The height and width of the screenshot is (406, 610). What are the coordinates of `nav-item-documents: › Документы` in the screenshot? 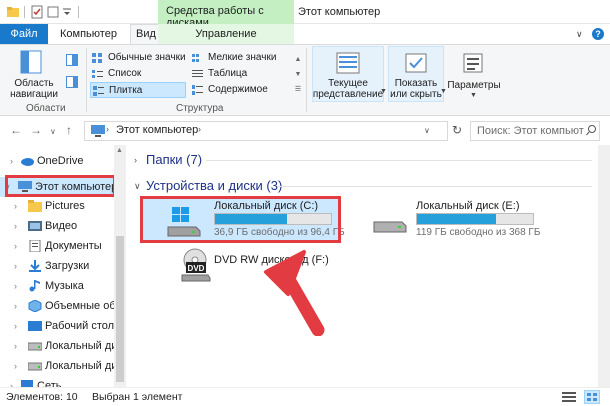 It's located at (57, 246).